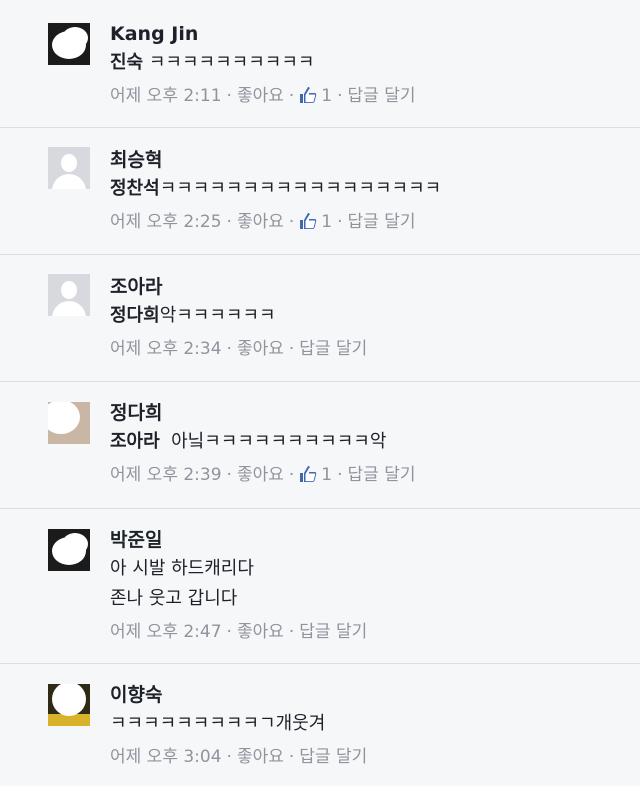  What do you see at coordinates (369, 413) in the screenshot?
I see `comment-author: 정다희` at bounding box center [369, 413].